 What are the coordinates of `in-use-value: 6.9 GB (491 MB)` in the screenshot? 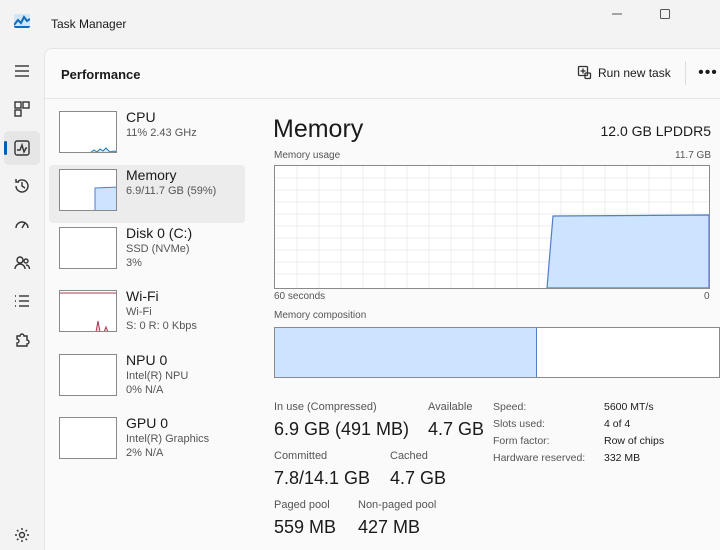 It's located at (342, 429).